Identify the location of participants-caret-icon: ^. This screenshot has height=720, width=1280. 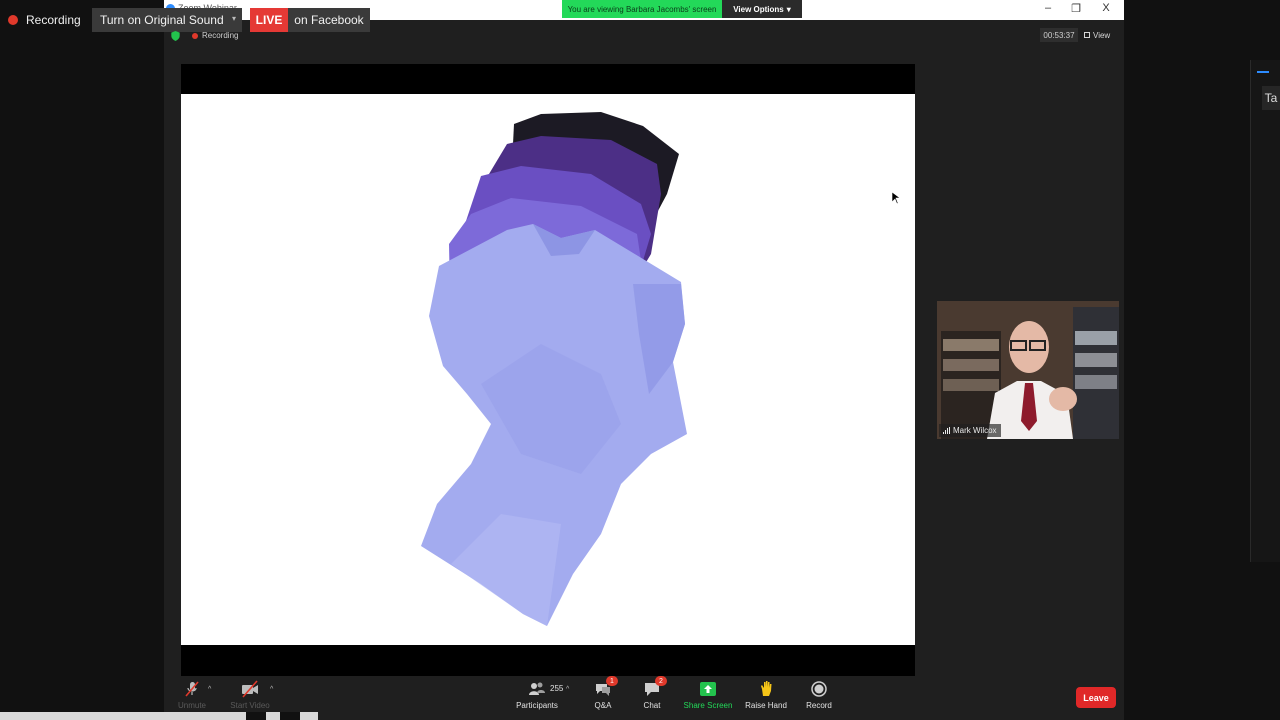
(567, 689).